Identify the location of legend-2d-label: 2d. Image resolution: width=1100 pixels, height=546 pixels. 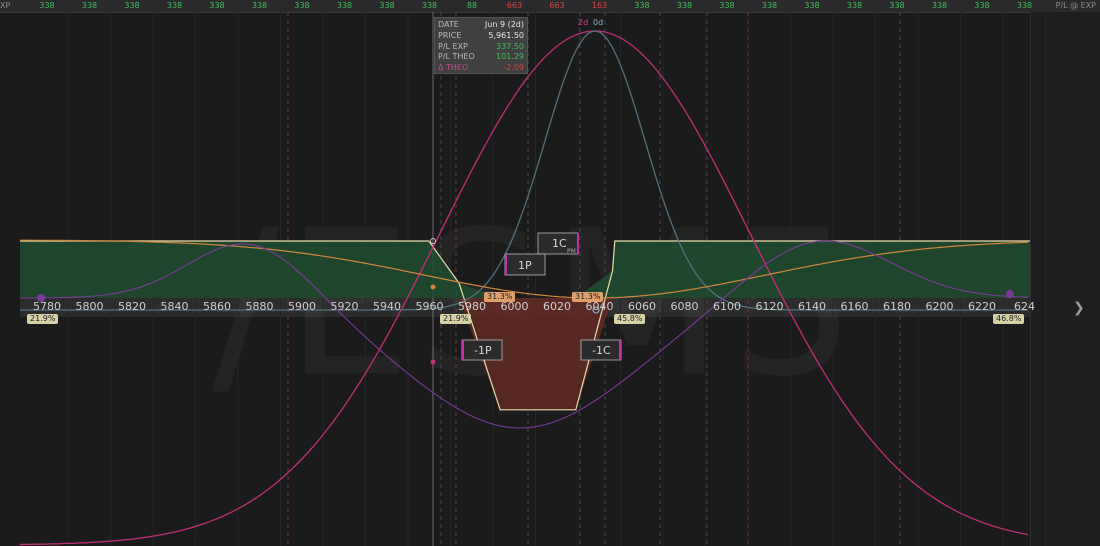
(583, 22).